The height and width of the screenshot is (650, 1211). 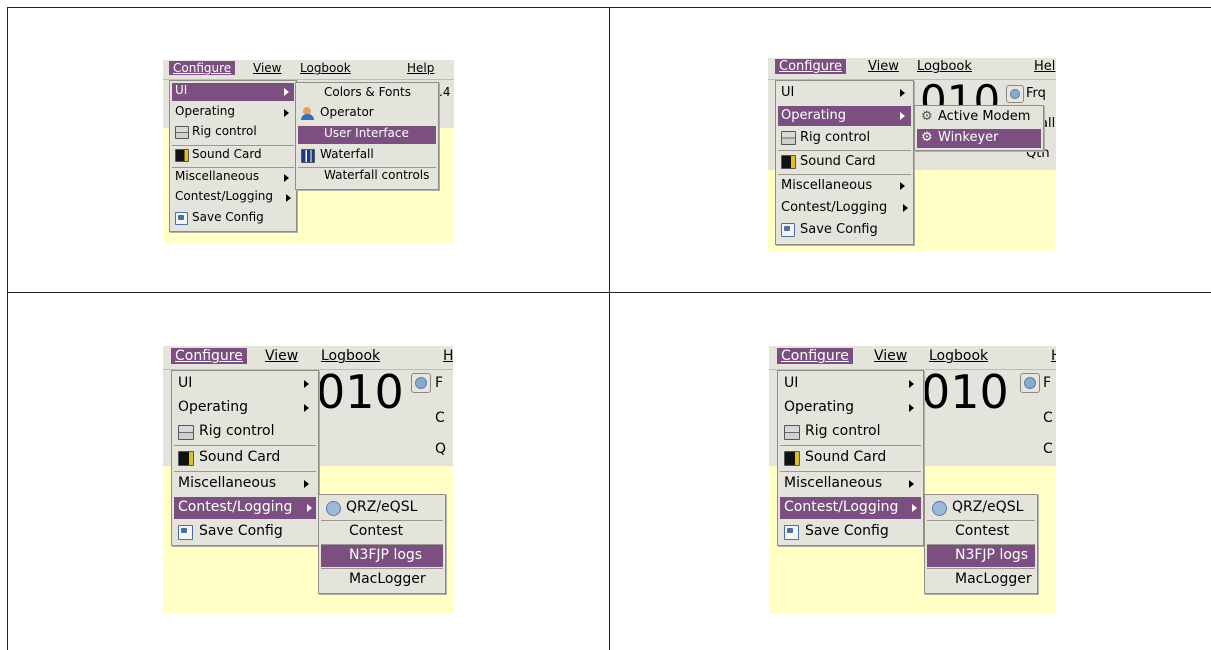 What do you see at coordinates (367, 177) in the screenshot?
I see `menu-item-waterfall-controls: Waterfall controls` at bounding box center [367, 177].